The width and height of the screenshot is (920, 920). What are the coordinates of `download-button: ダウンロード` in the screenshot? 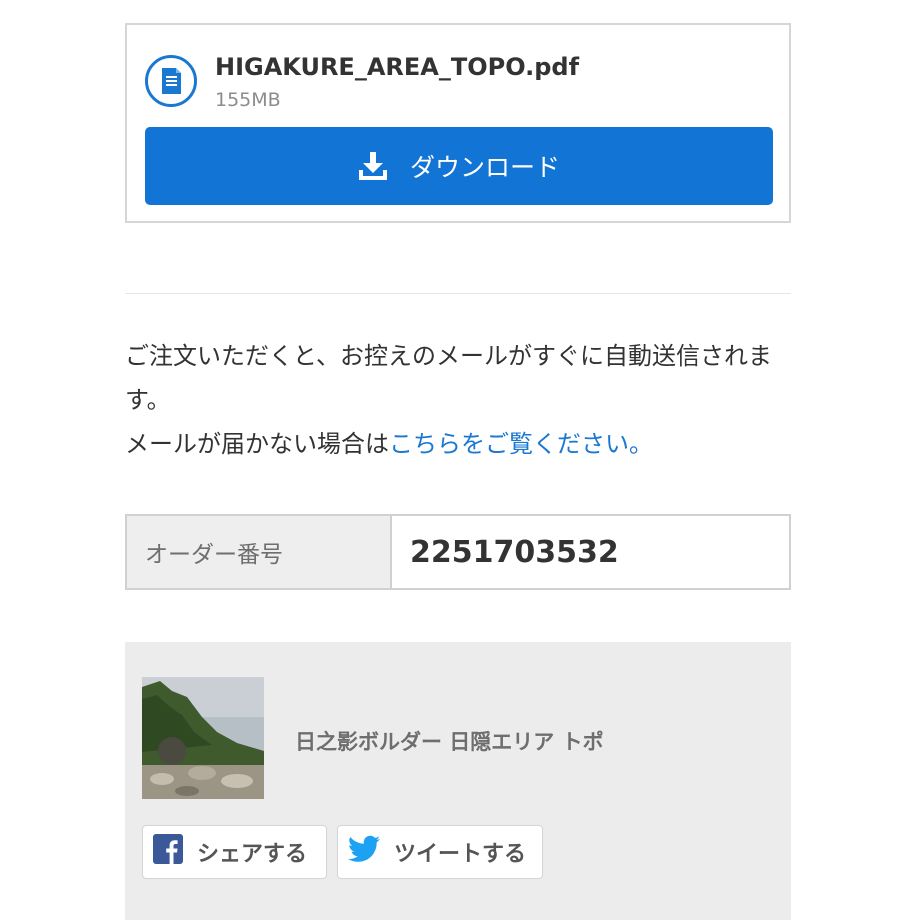 It's located at (459, 166).